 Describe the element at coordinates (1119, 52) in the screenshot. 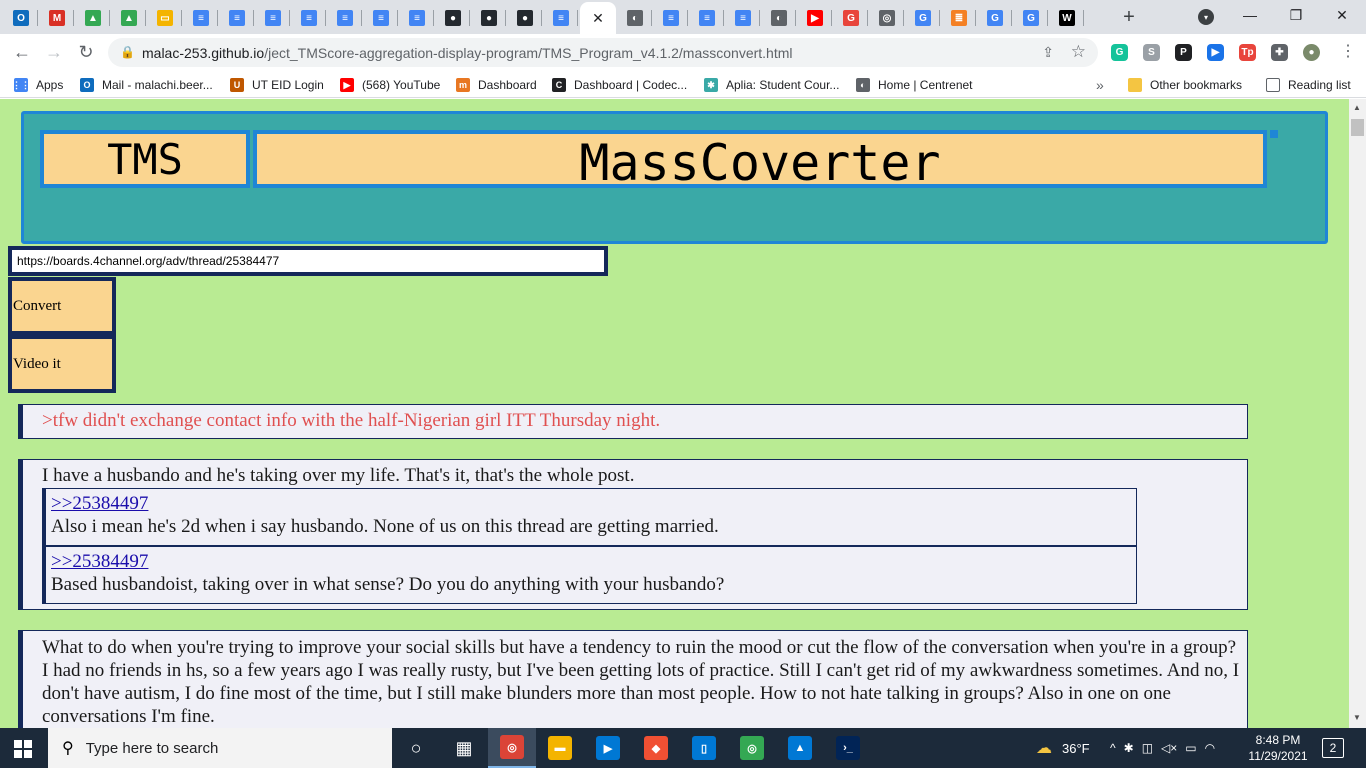

I see `grammarly-icon: G` at that location.